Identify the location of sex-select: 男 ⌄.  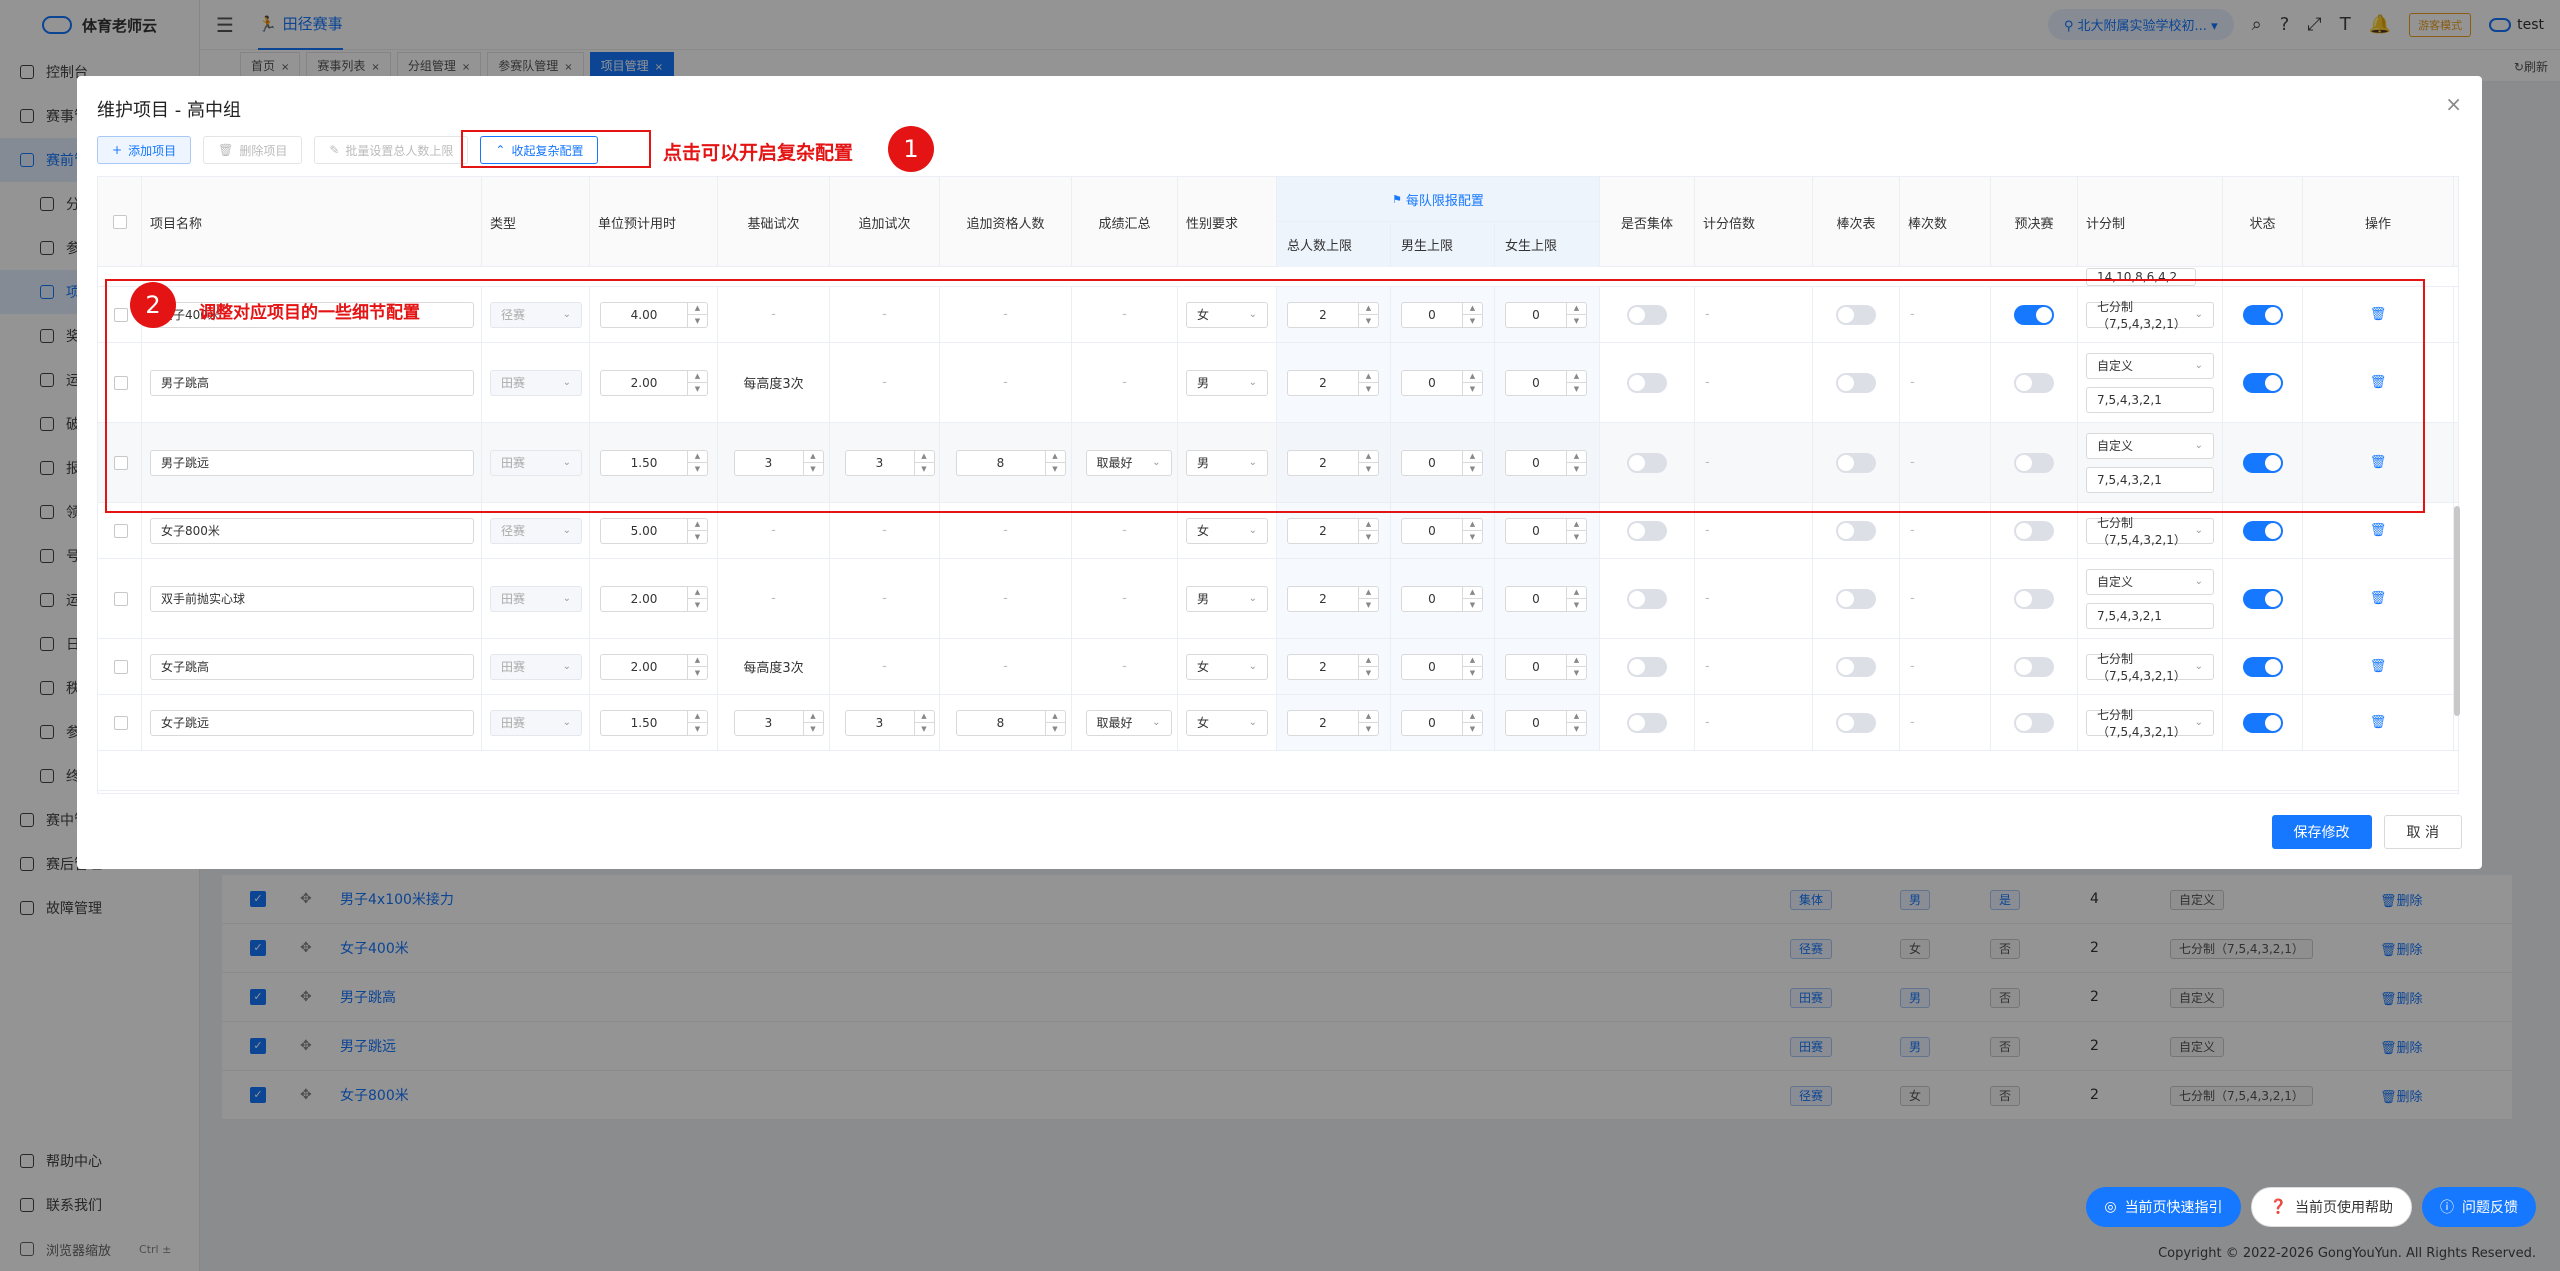
(1227, 598).